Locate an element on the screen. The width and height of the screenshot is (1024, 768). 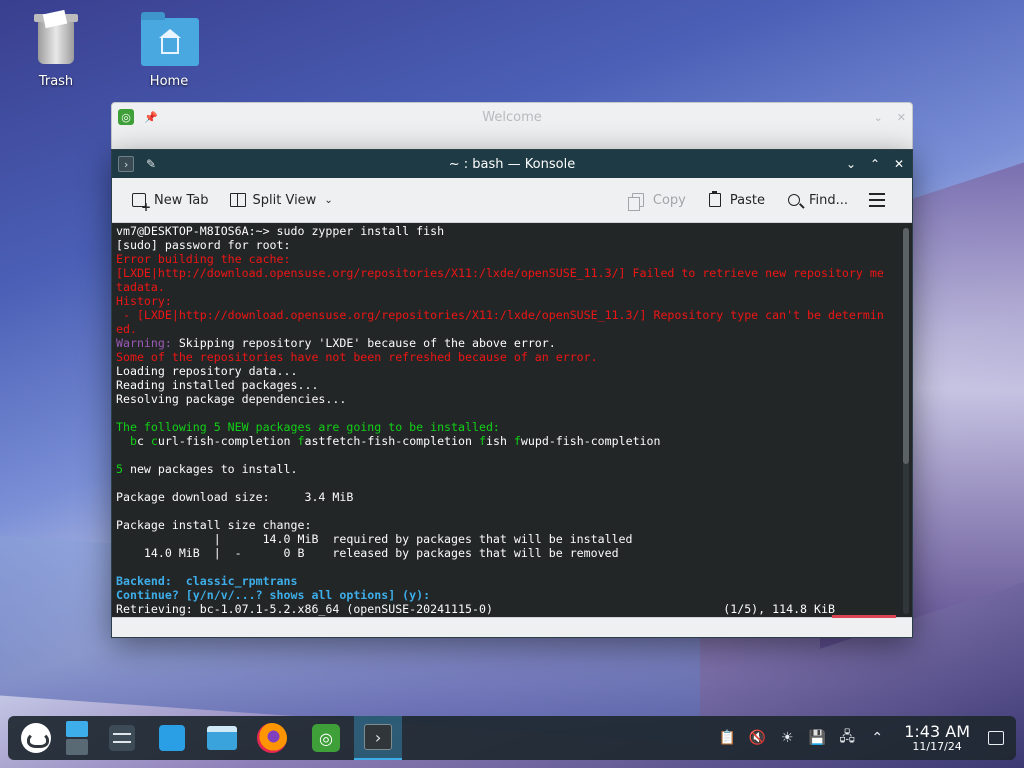
pager is located at coordinates (77, 738).